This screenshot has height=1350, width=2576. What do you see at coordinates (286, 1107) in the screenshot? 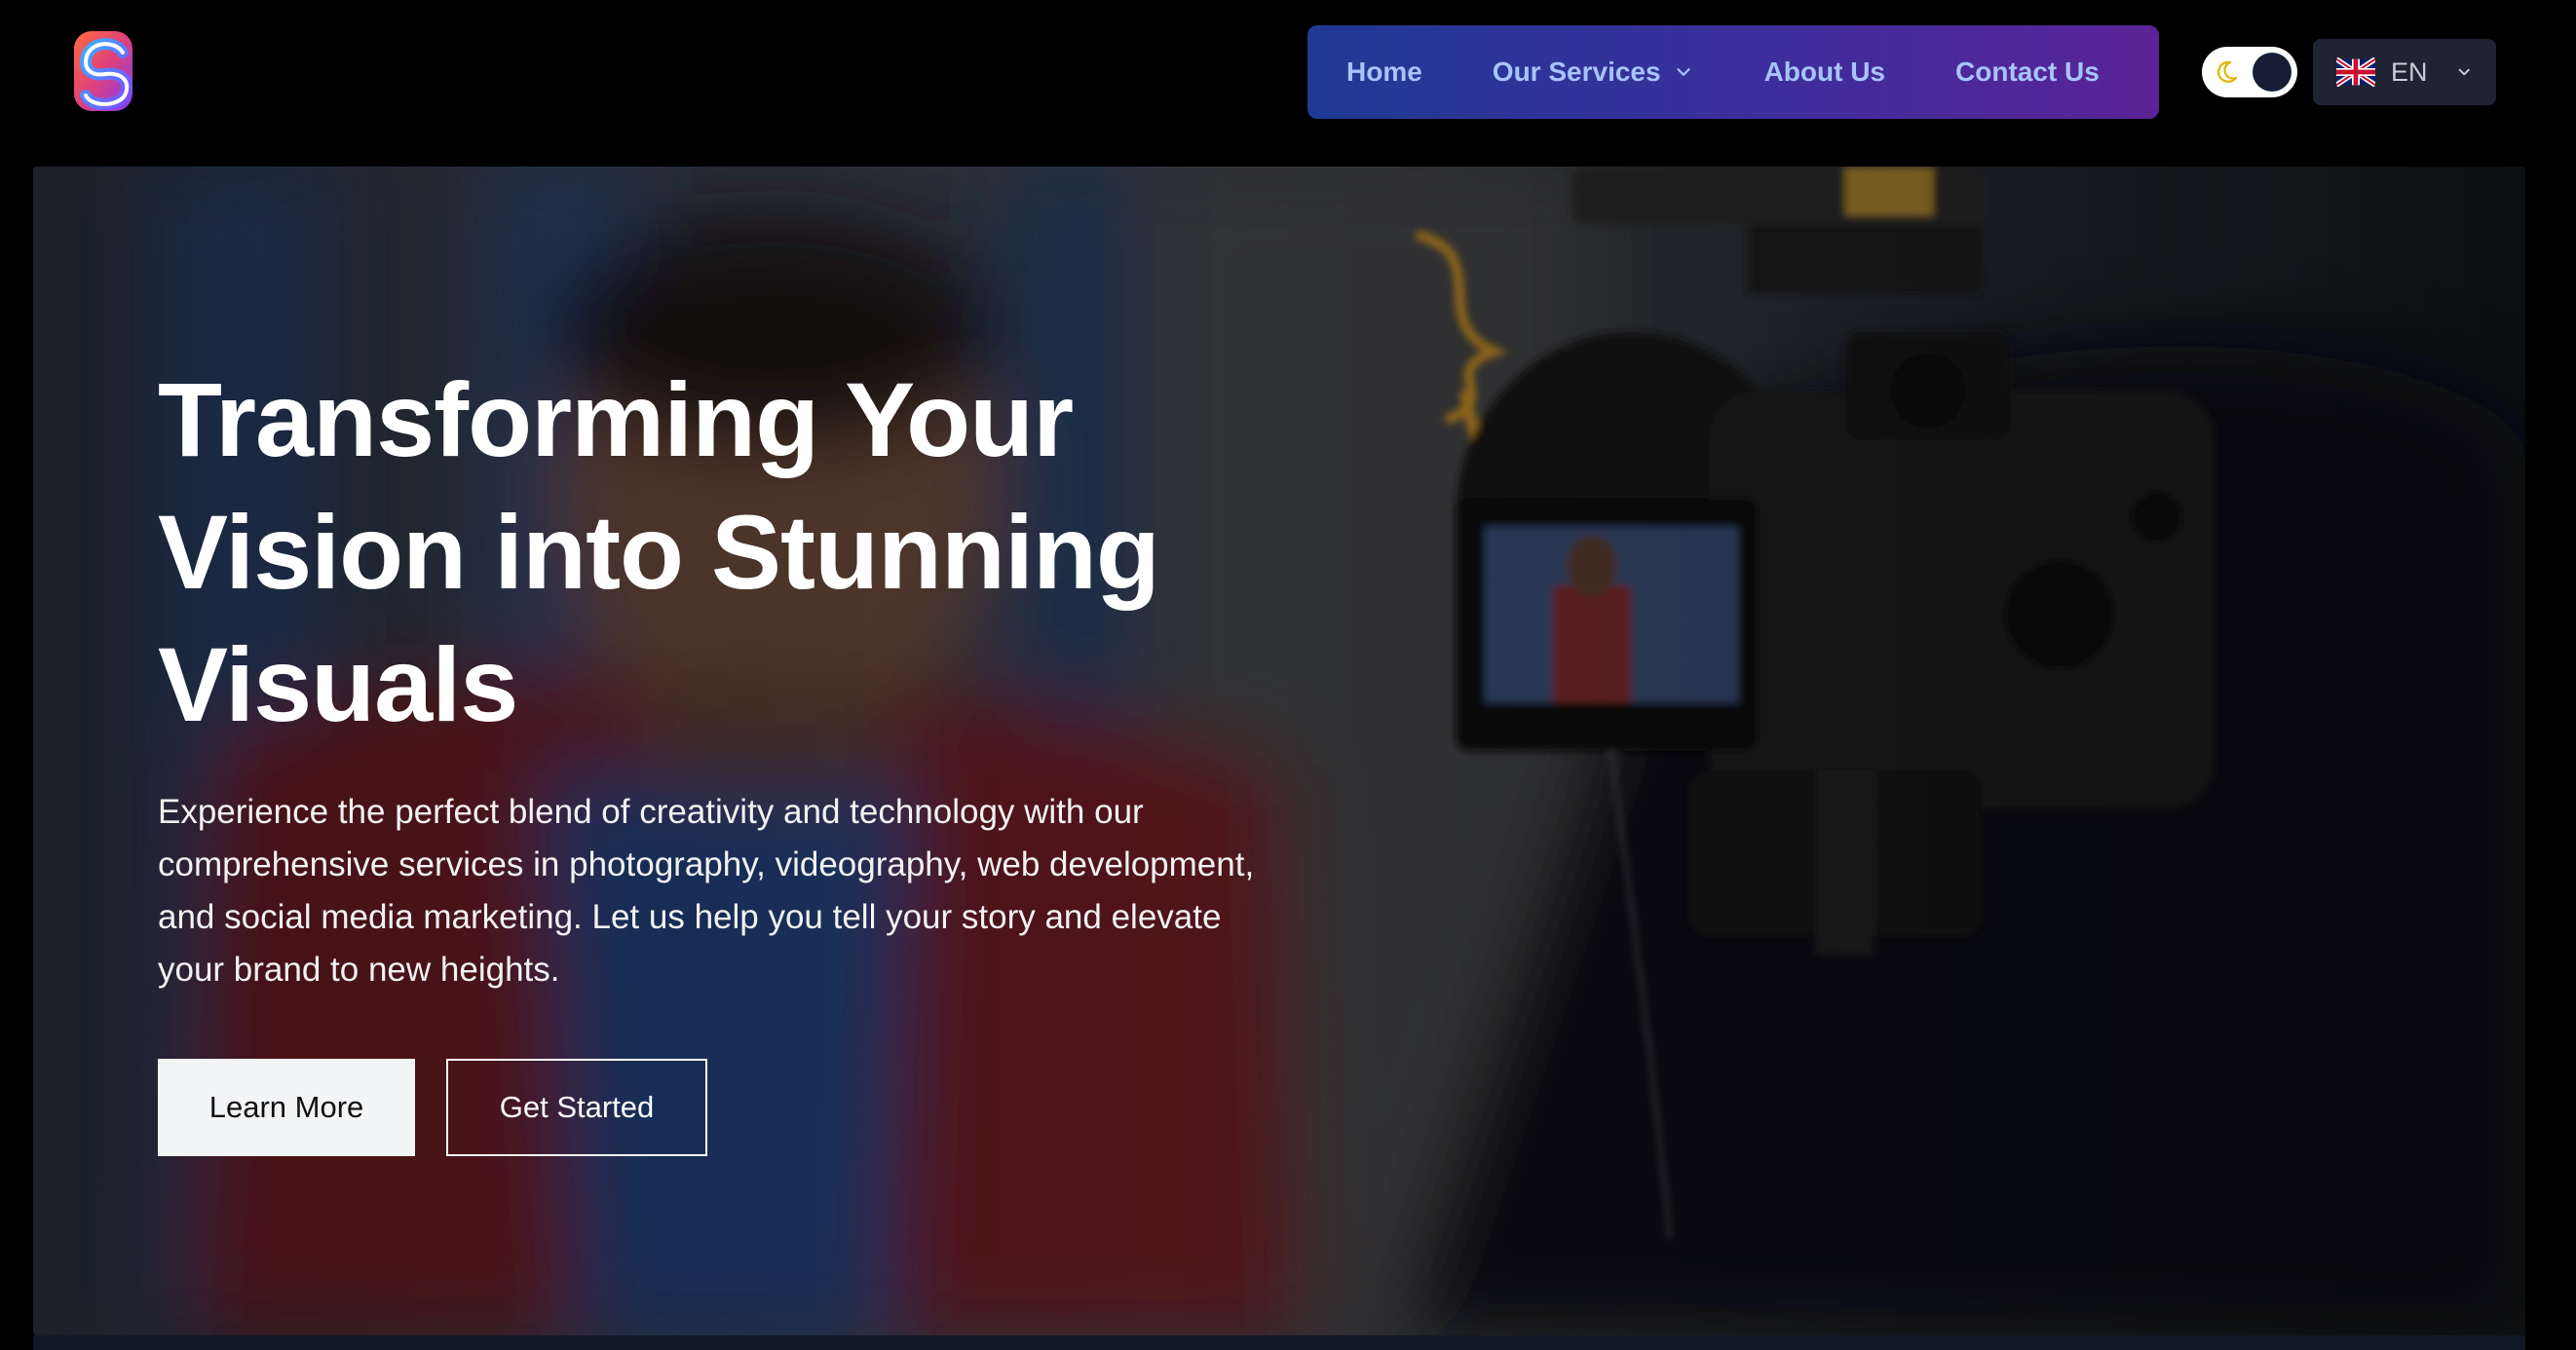
I see `learn-more-button: Learn More` at bounding box center [286, 1107].